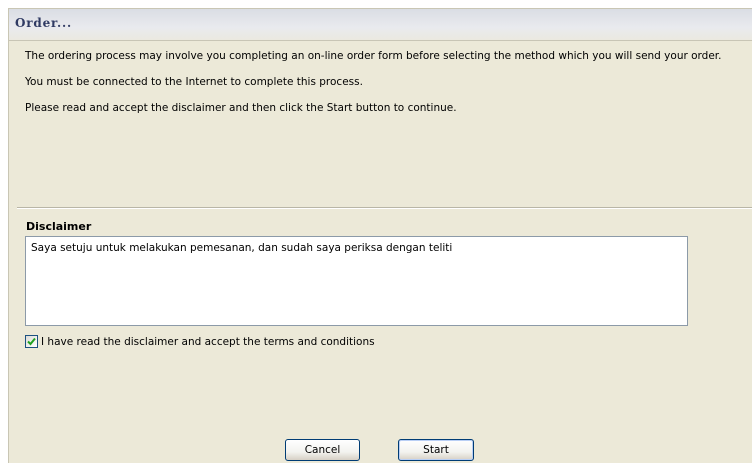 The height and width of the screenshot is (463, 752). I want to click on start-button: Start, so click(436, 450).